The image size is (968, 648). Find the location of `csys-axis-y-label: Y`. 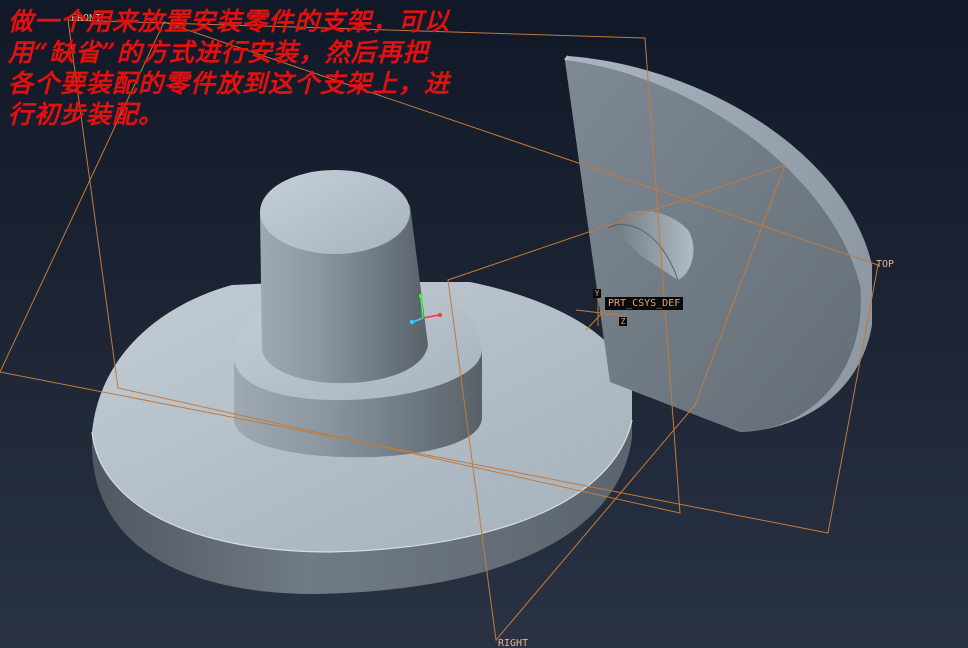

csys-axis-y-label: Y is located at coordinates (597, 293).